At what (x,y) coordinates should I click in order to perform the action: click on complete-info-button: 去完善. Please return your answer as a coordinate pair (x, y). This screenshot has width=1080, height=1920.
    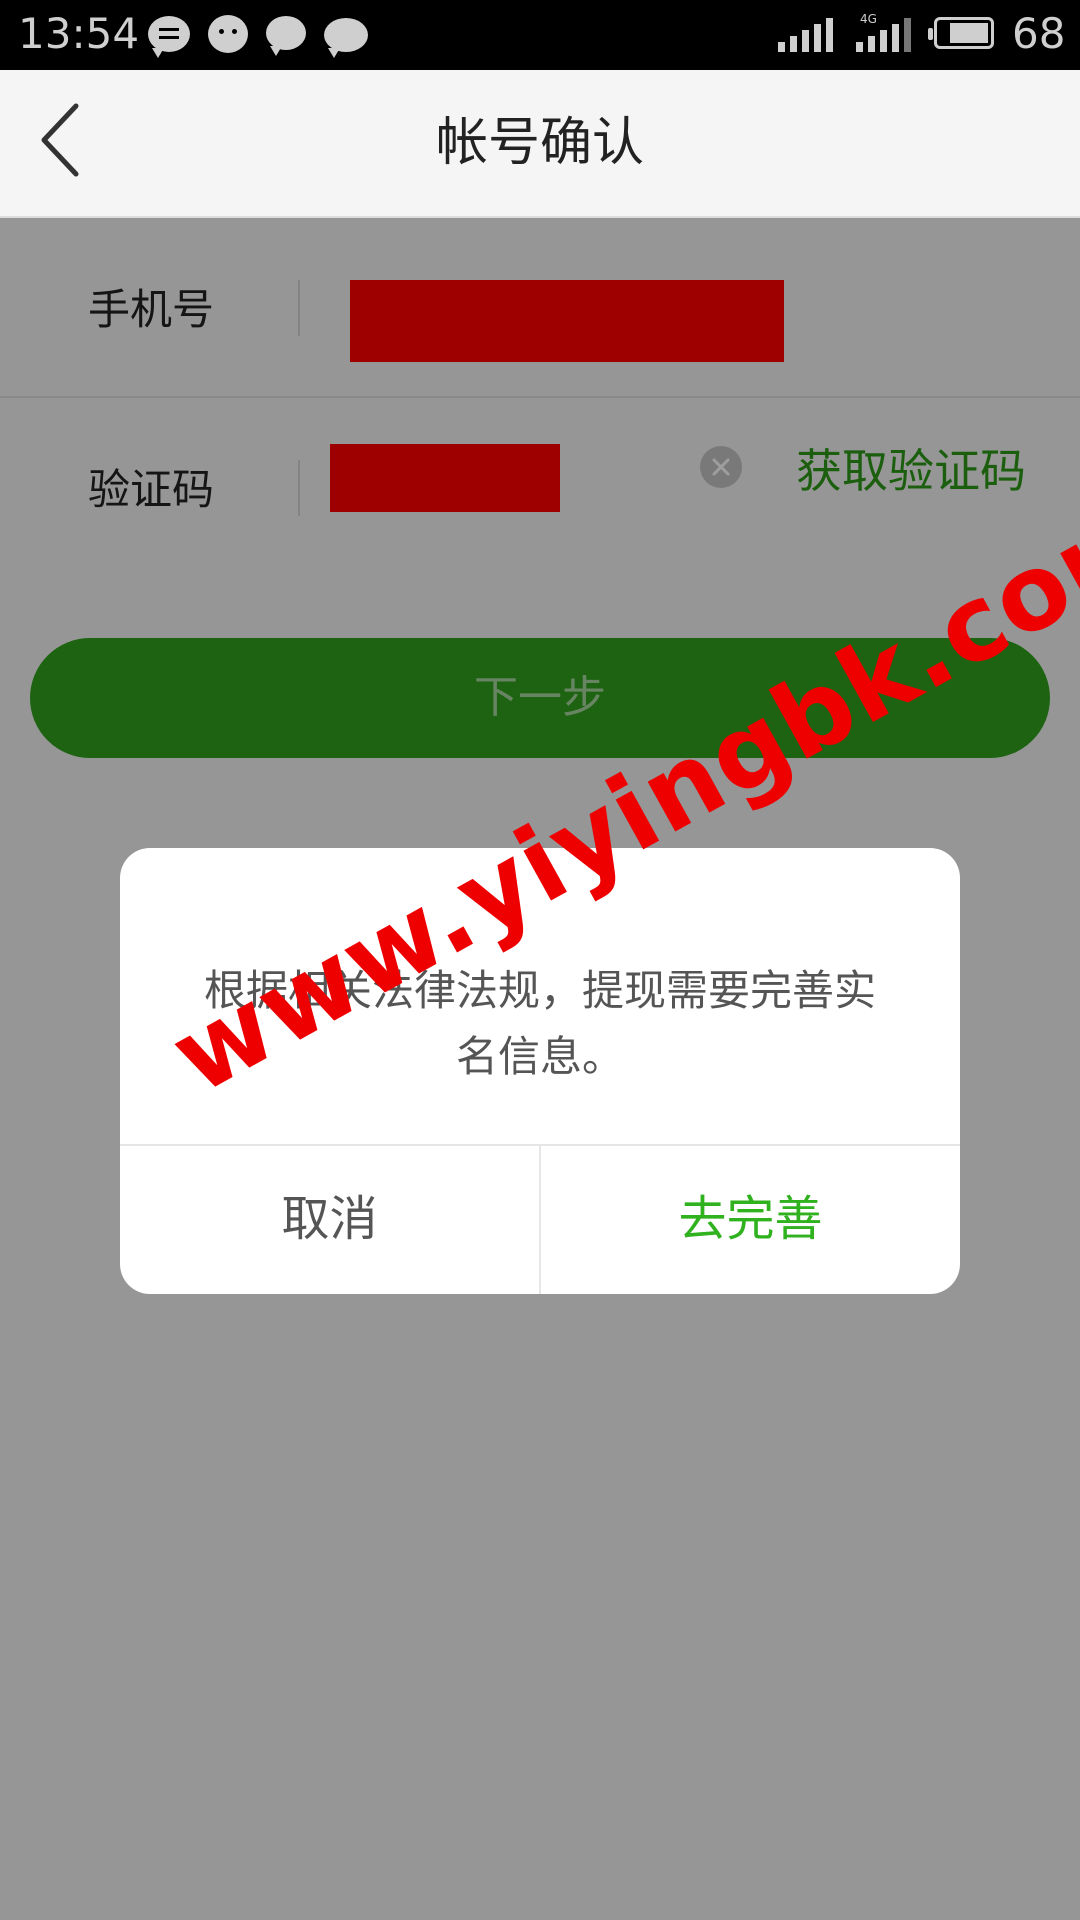
    Looking at the image, I should click on (750, 1220).